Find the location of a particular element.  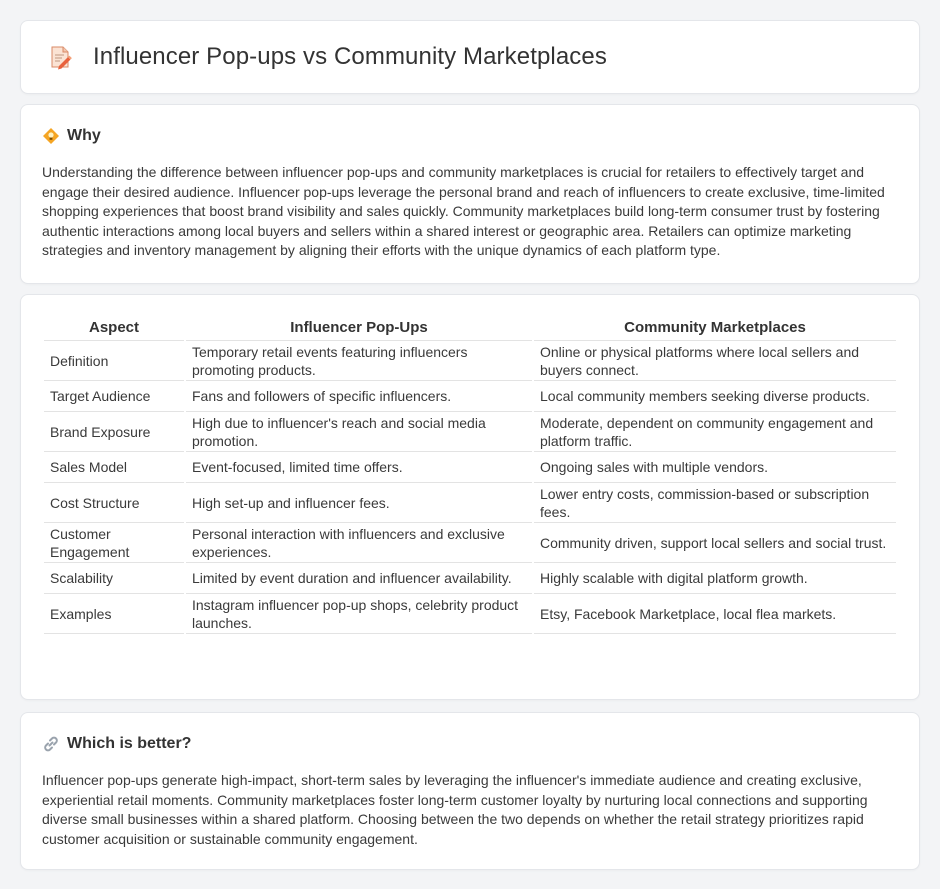

better-title: Which is better? is located at coordinates (129, 743).